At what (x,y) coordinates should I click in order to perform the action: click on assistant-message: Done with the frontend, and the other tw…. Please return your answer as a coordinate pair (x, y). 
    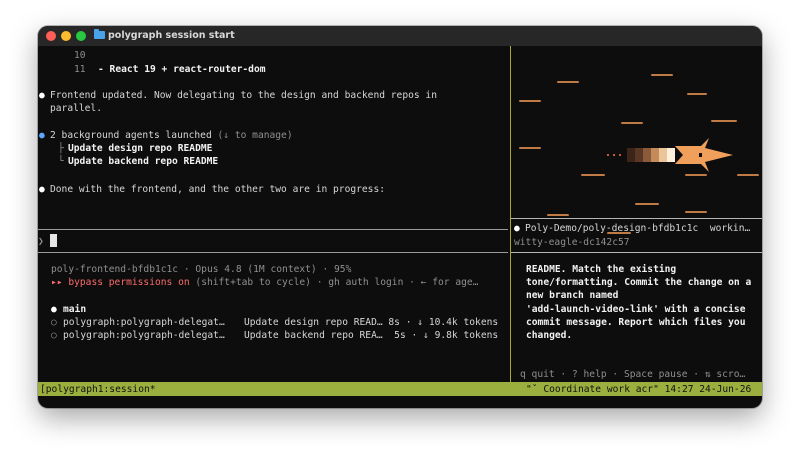
    Looking at the image, I should click on (218, 189).